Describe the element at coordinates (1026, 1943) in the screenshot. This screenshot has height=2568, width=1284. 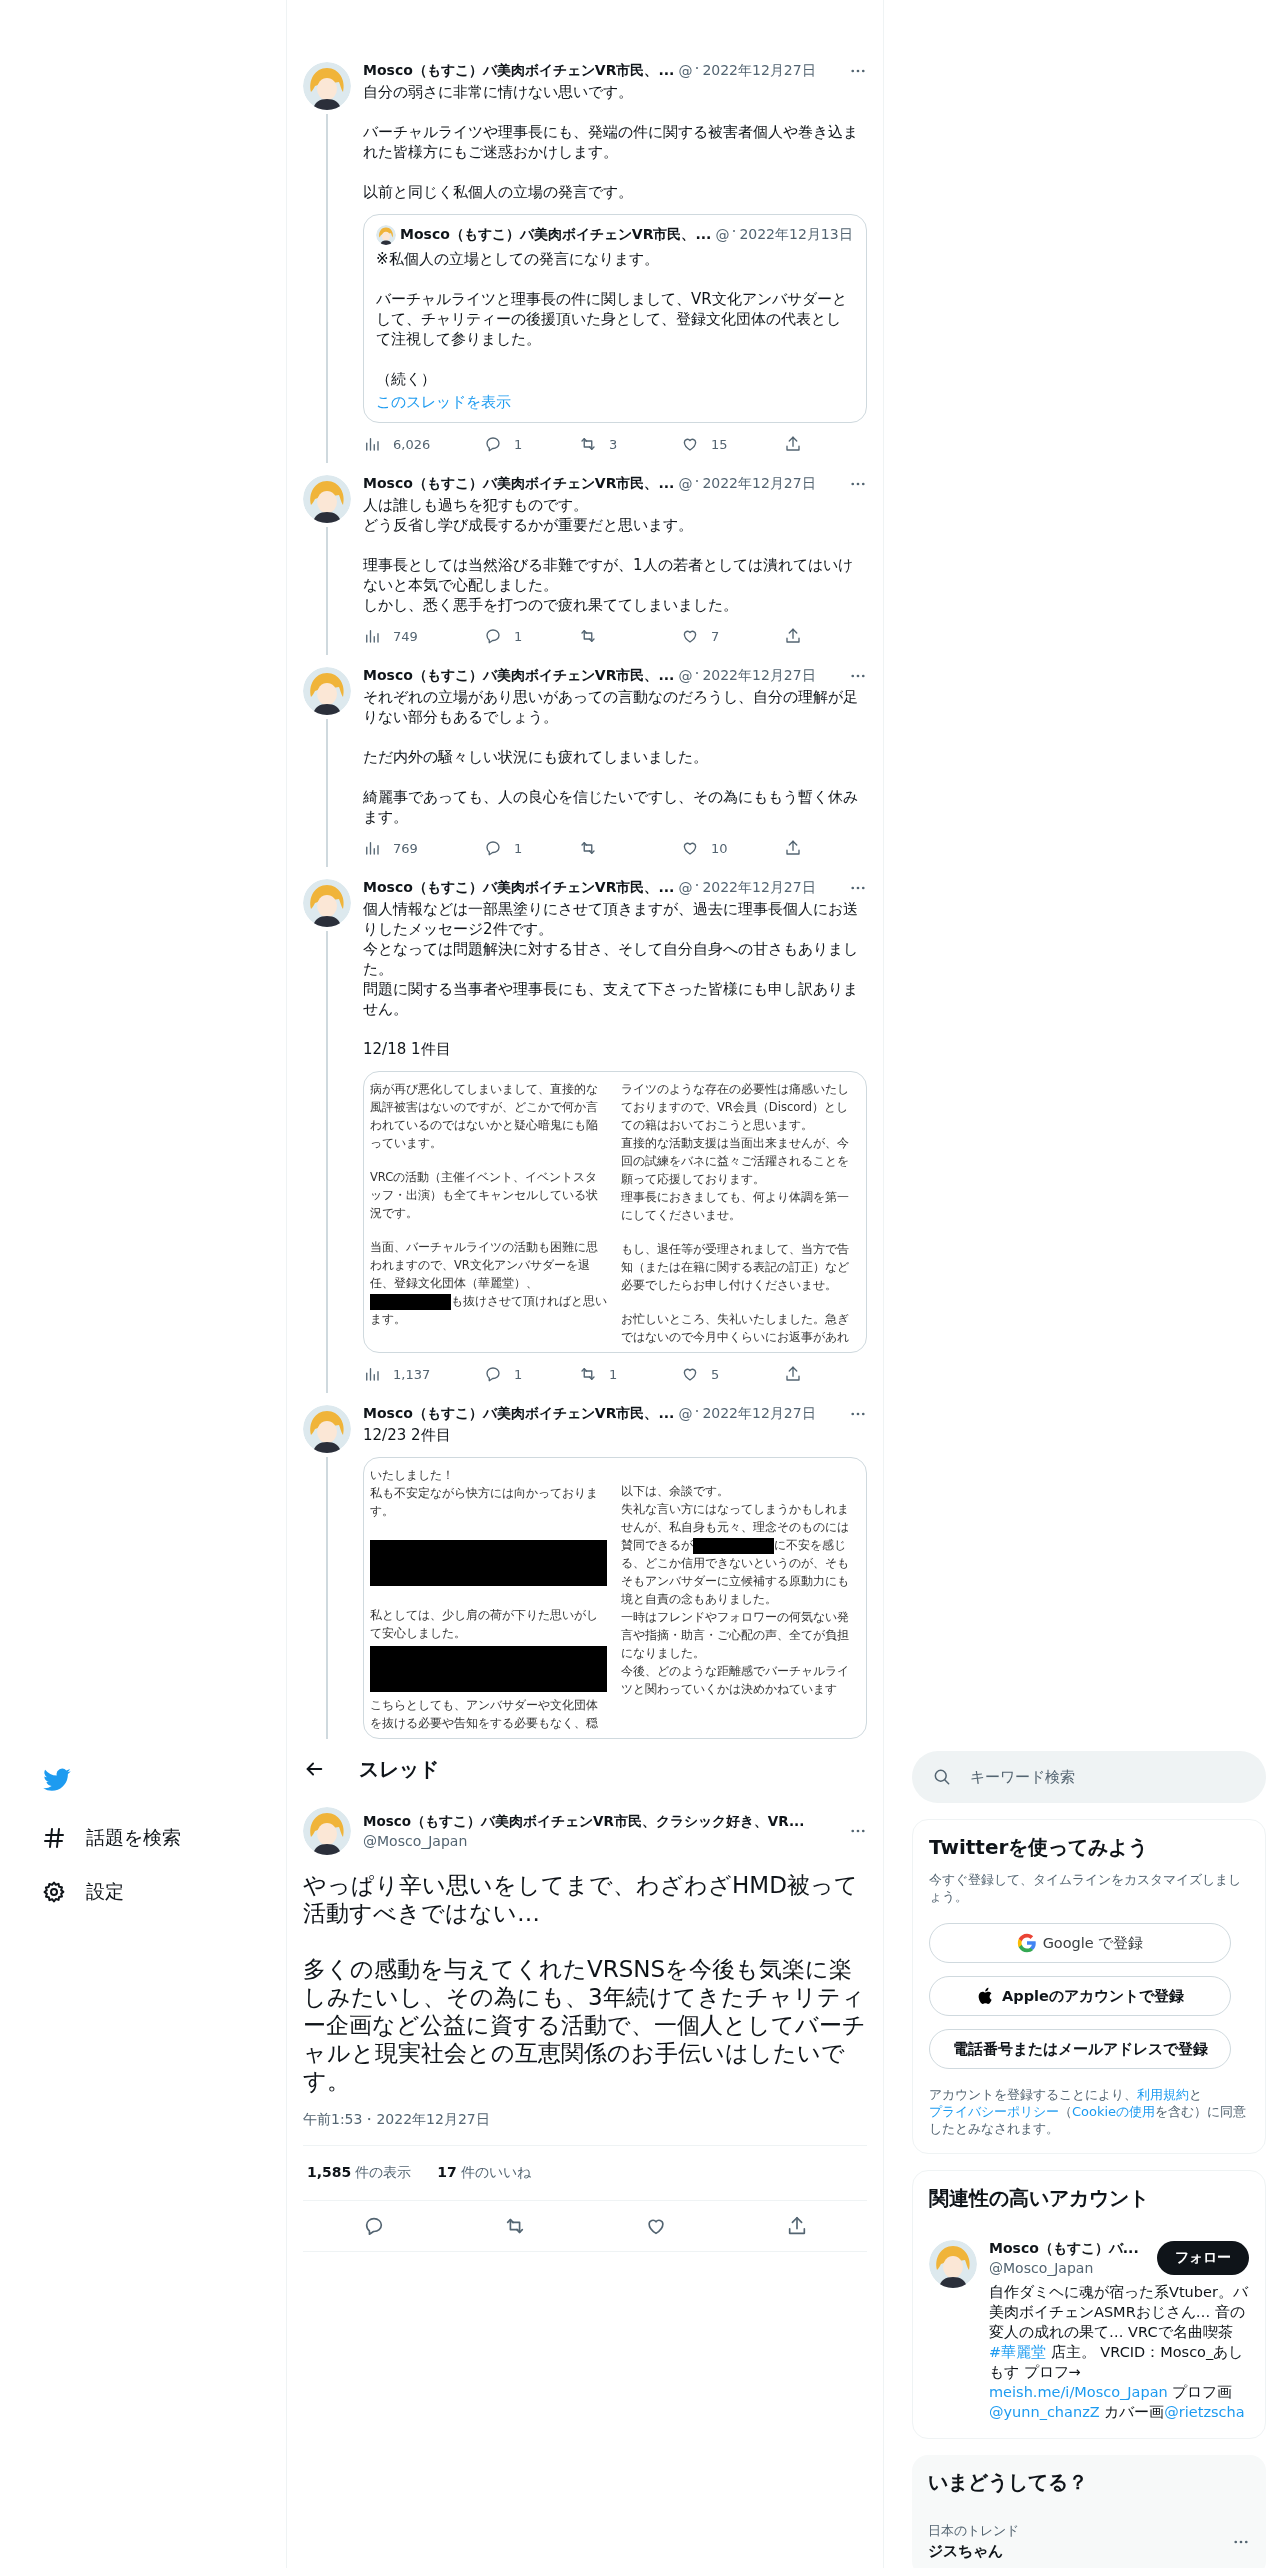
I see `g-logo-icon` at that location.